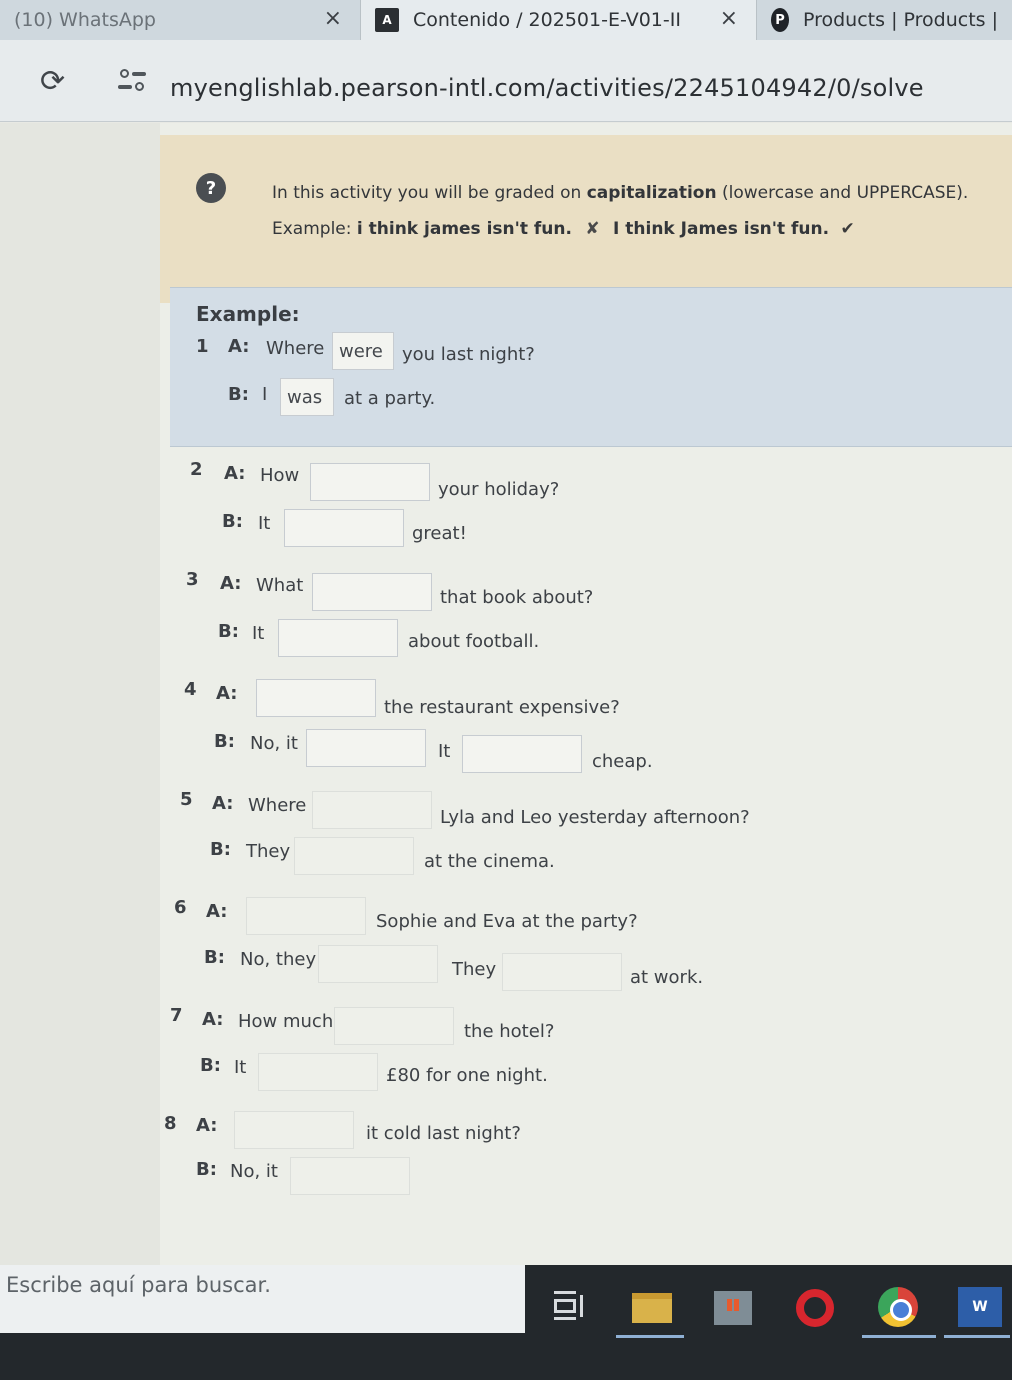 The height and width of the screenshot is (1380, 1012). I want to click on prompt-text: I, so click(265, 394).